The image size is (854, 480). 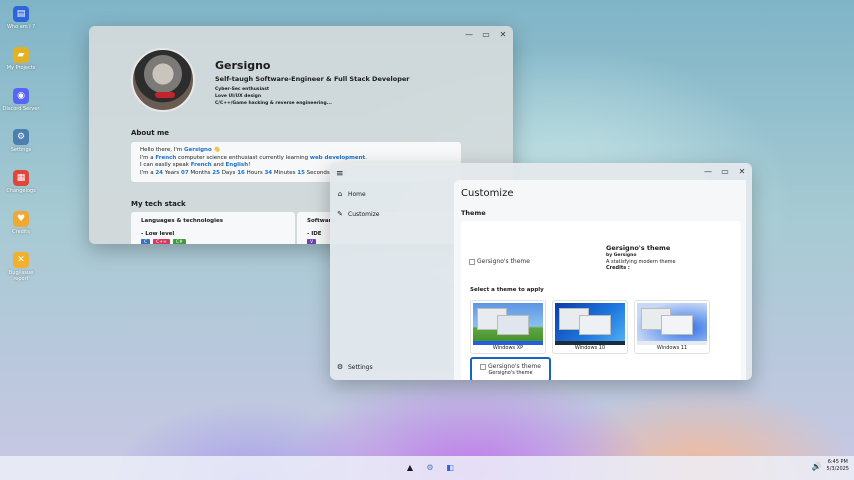 What do you see at coordinates (510, 373) in the screenshot?
I see `theme-card-label: Gersigno's theme` at bounding box center [510, 373].